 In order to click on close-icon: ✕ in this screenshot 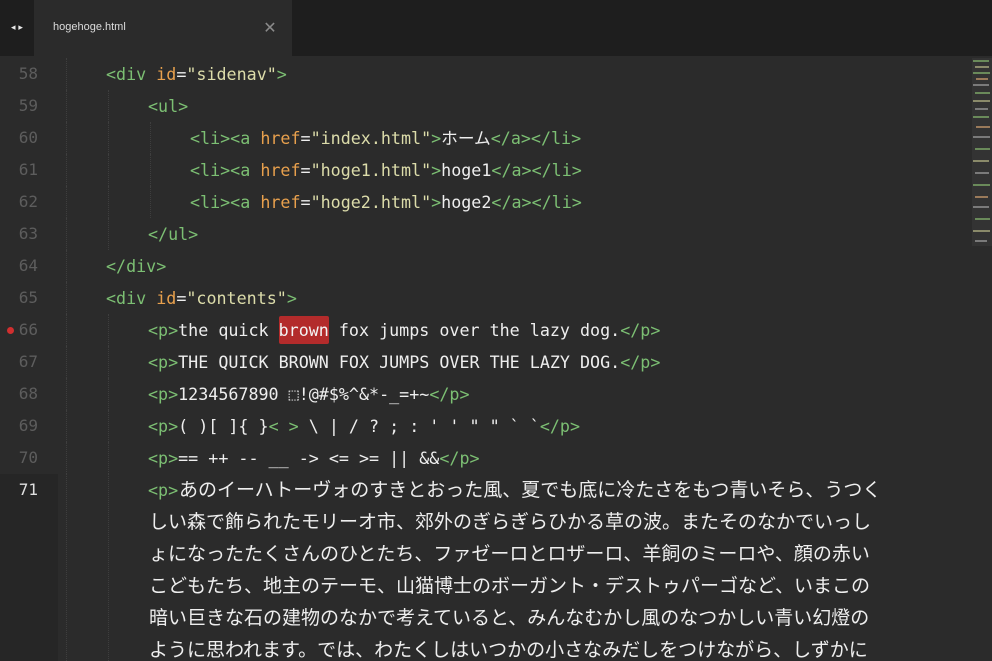, I will do `click(270, 28)`.